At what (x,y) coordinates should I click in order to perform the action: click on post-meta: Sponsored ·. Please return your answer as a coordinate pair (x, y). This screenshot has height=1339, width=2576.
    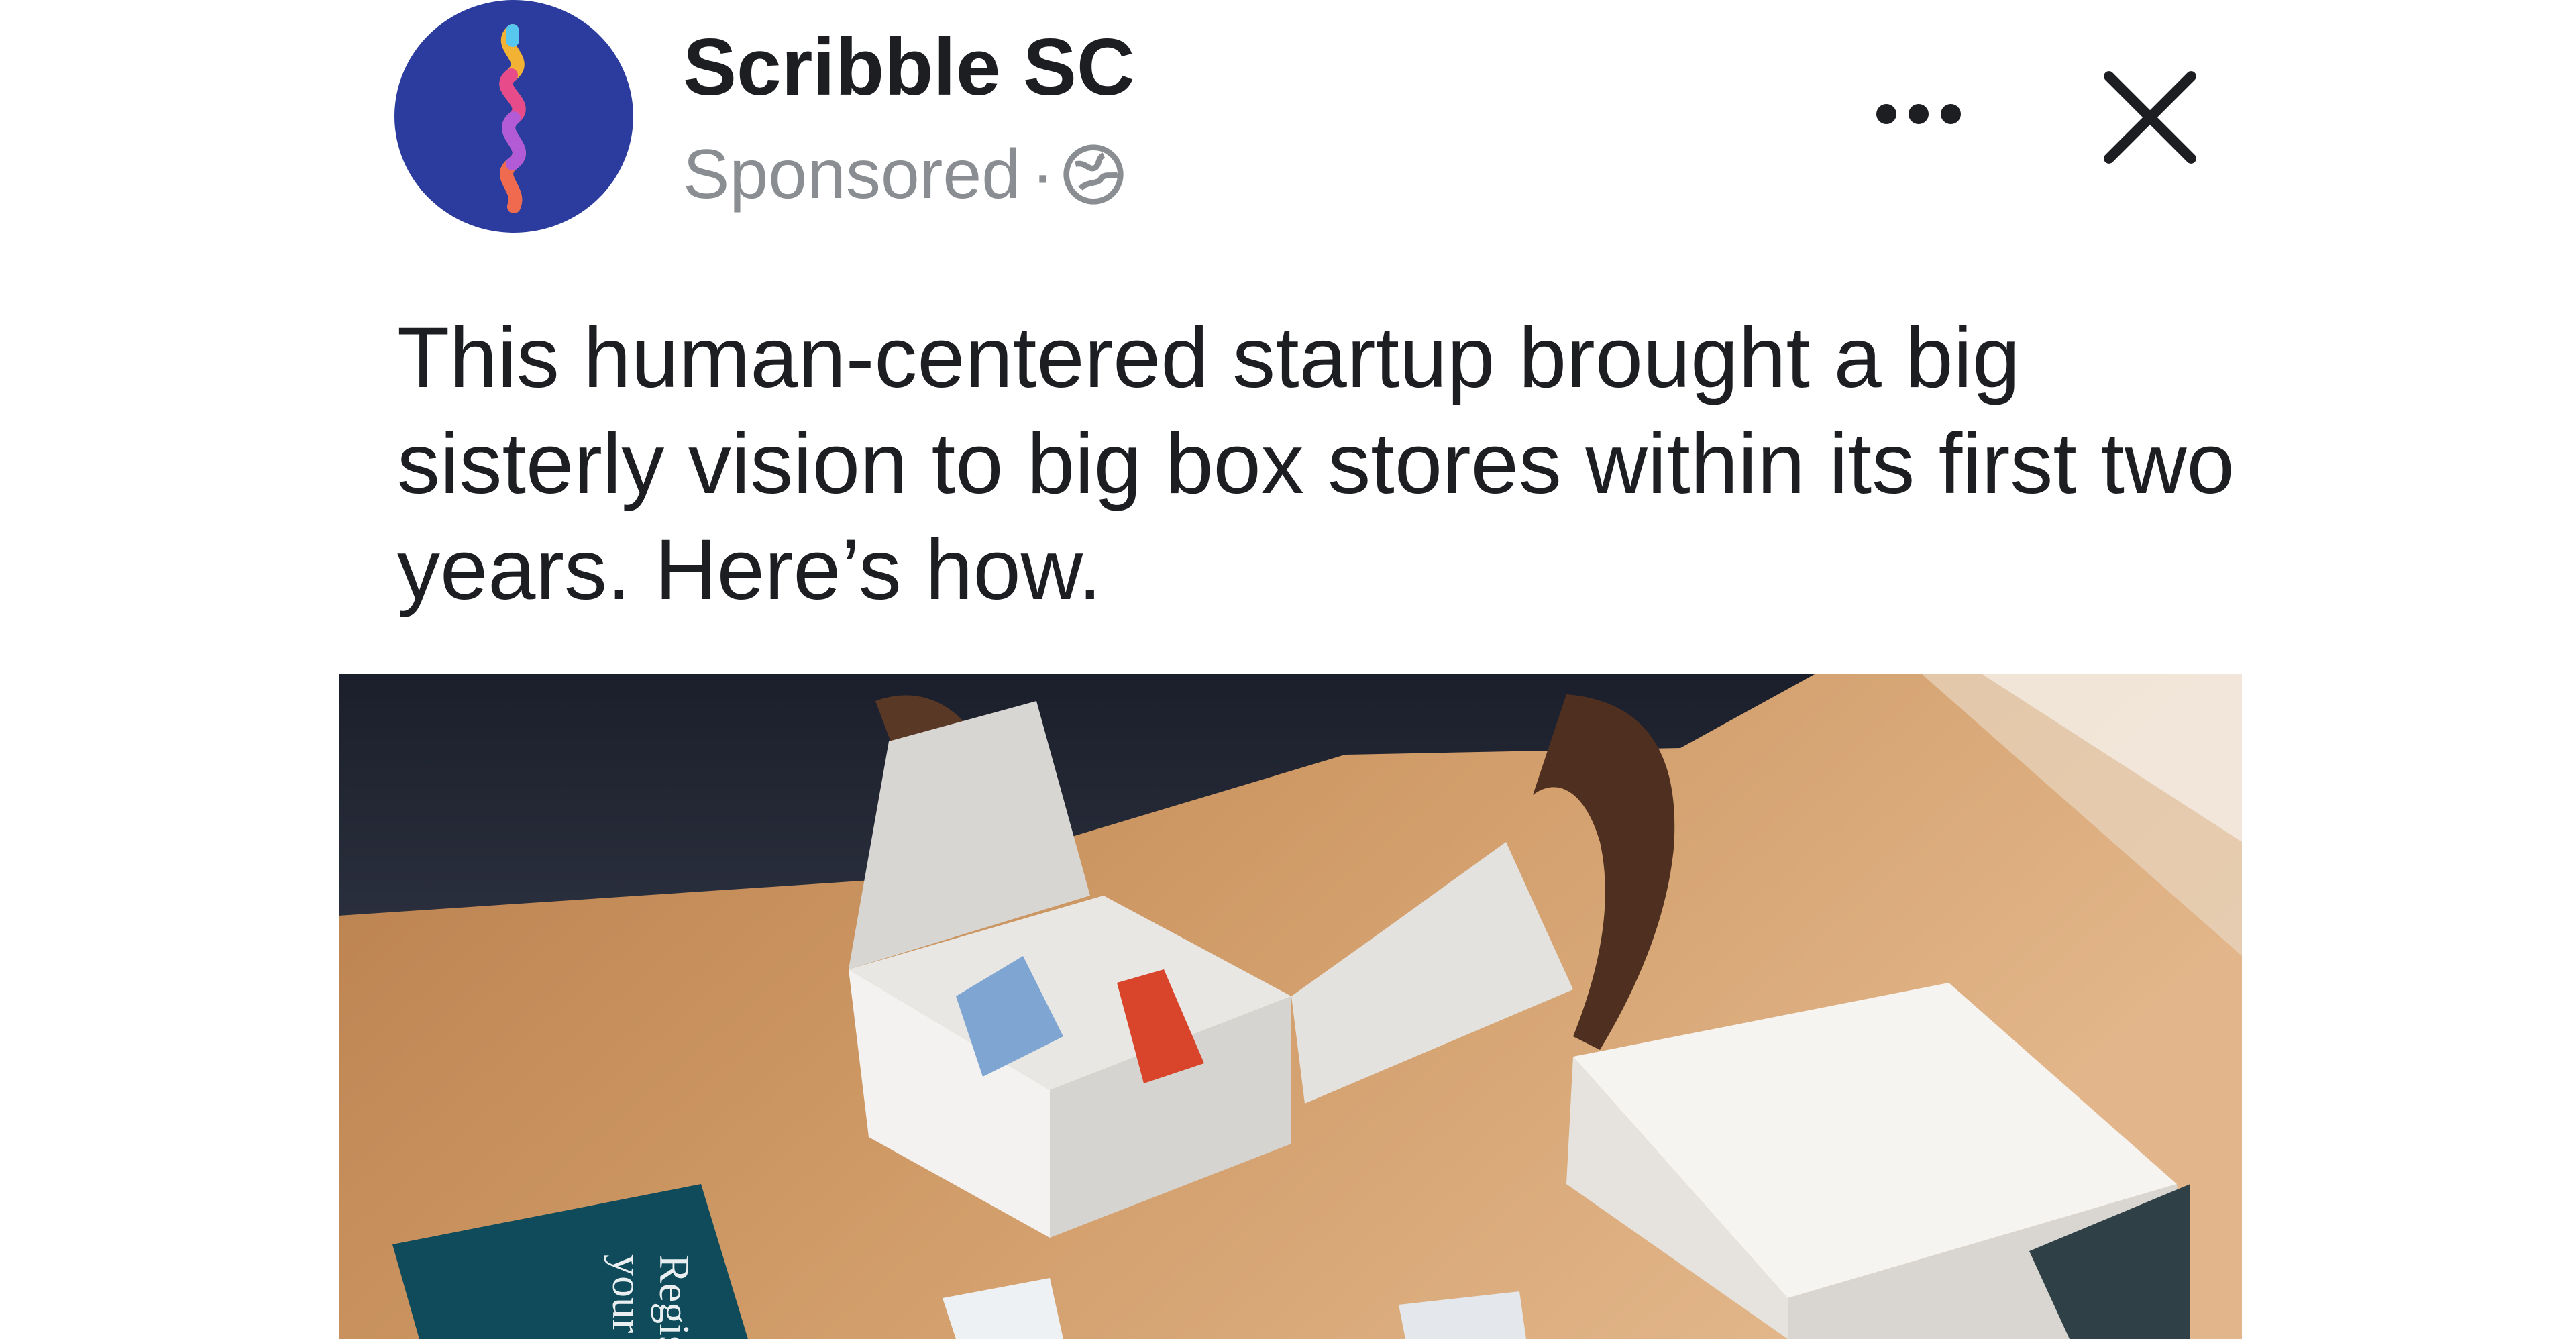
    Looking at the image, I should click on (904, 174).